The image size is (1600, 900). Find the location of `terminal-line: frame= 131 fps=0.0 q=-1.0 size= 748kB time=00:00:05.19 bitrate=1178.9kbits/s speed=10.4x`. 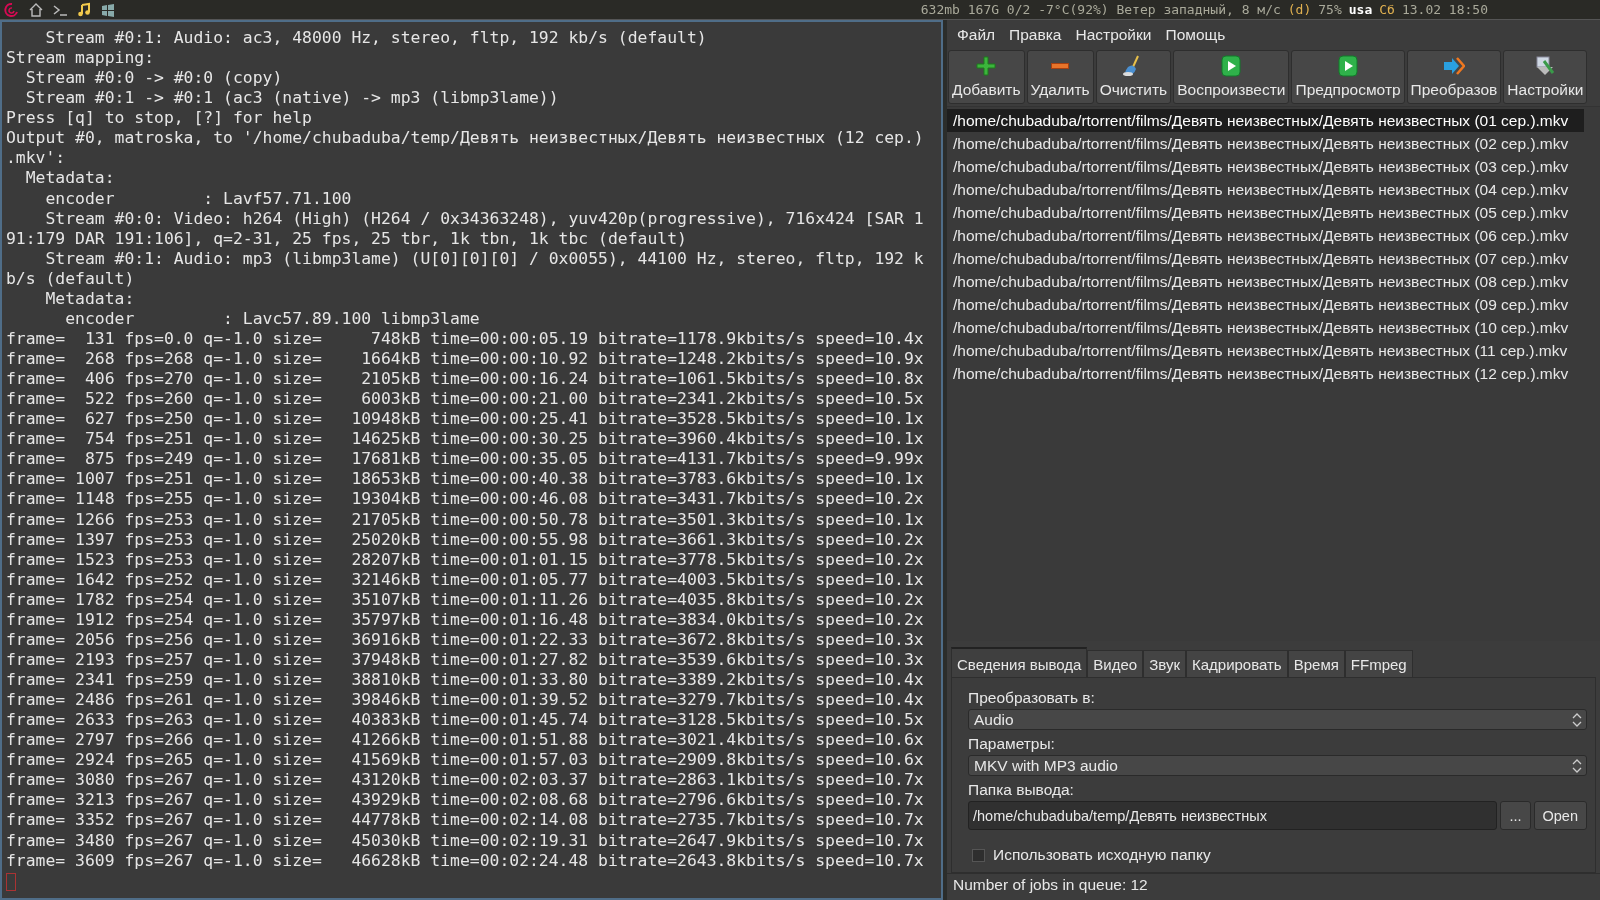

terminal-line: frame= 131 fps=0.0 q=-1.0 size= 748kB time=00:00:05.19 bitrate=1178.9kbits/s speed=10.4x is located at coordinates (465, 338).